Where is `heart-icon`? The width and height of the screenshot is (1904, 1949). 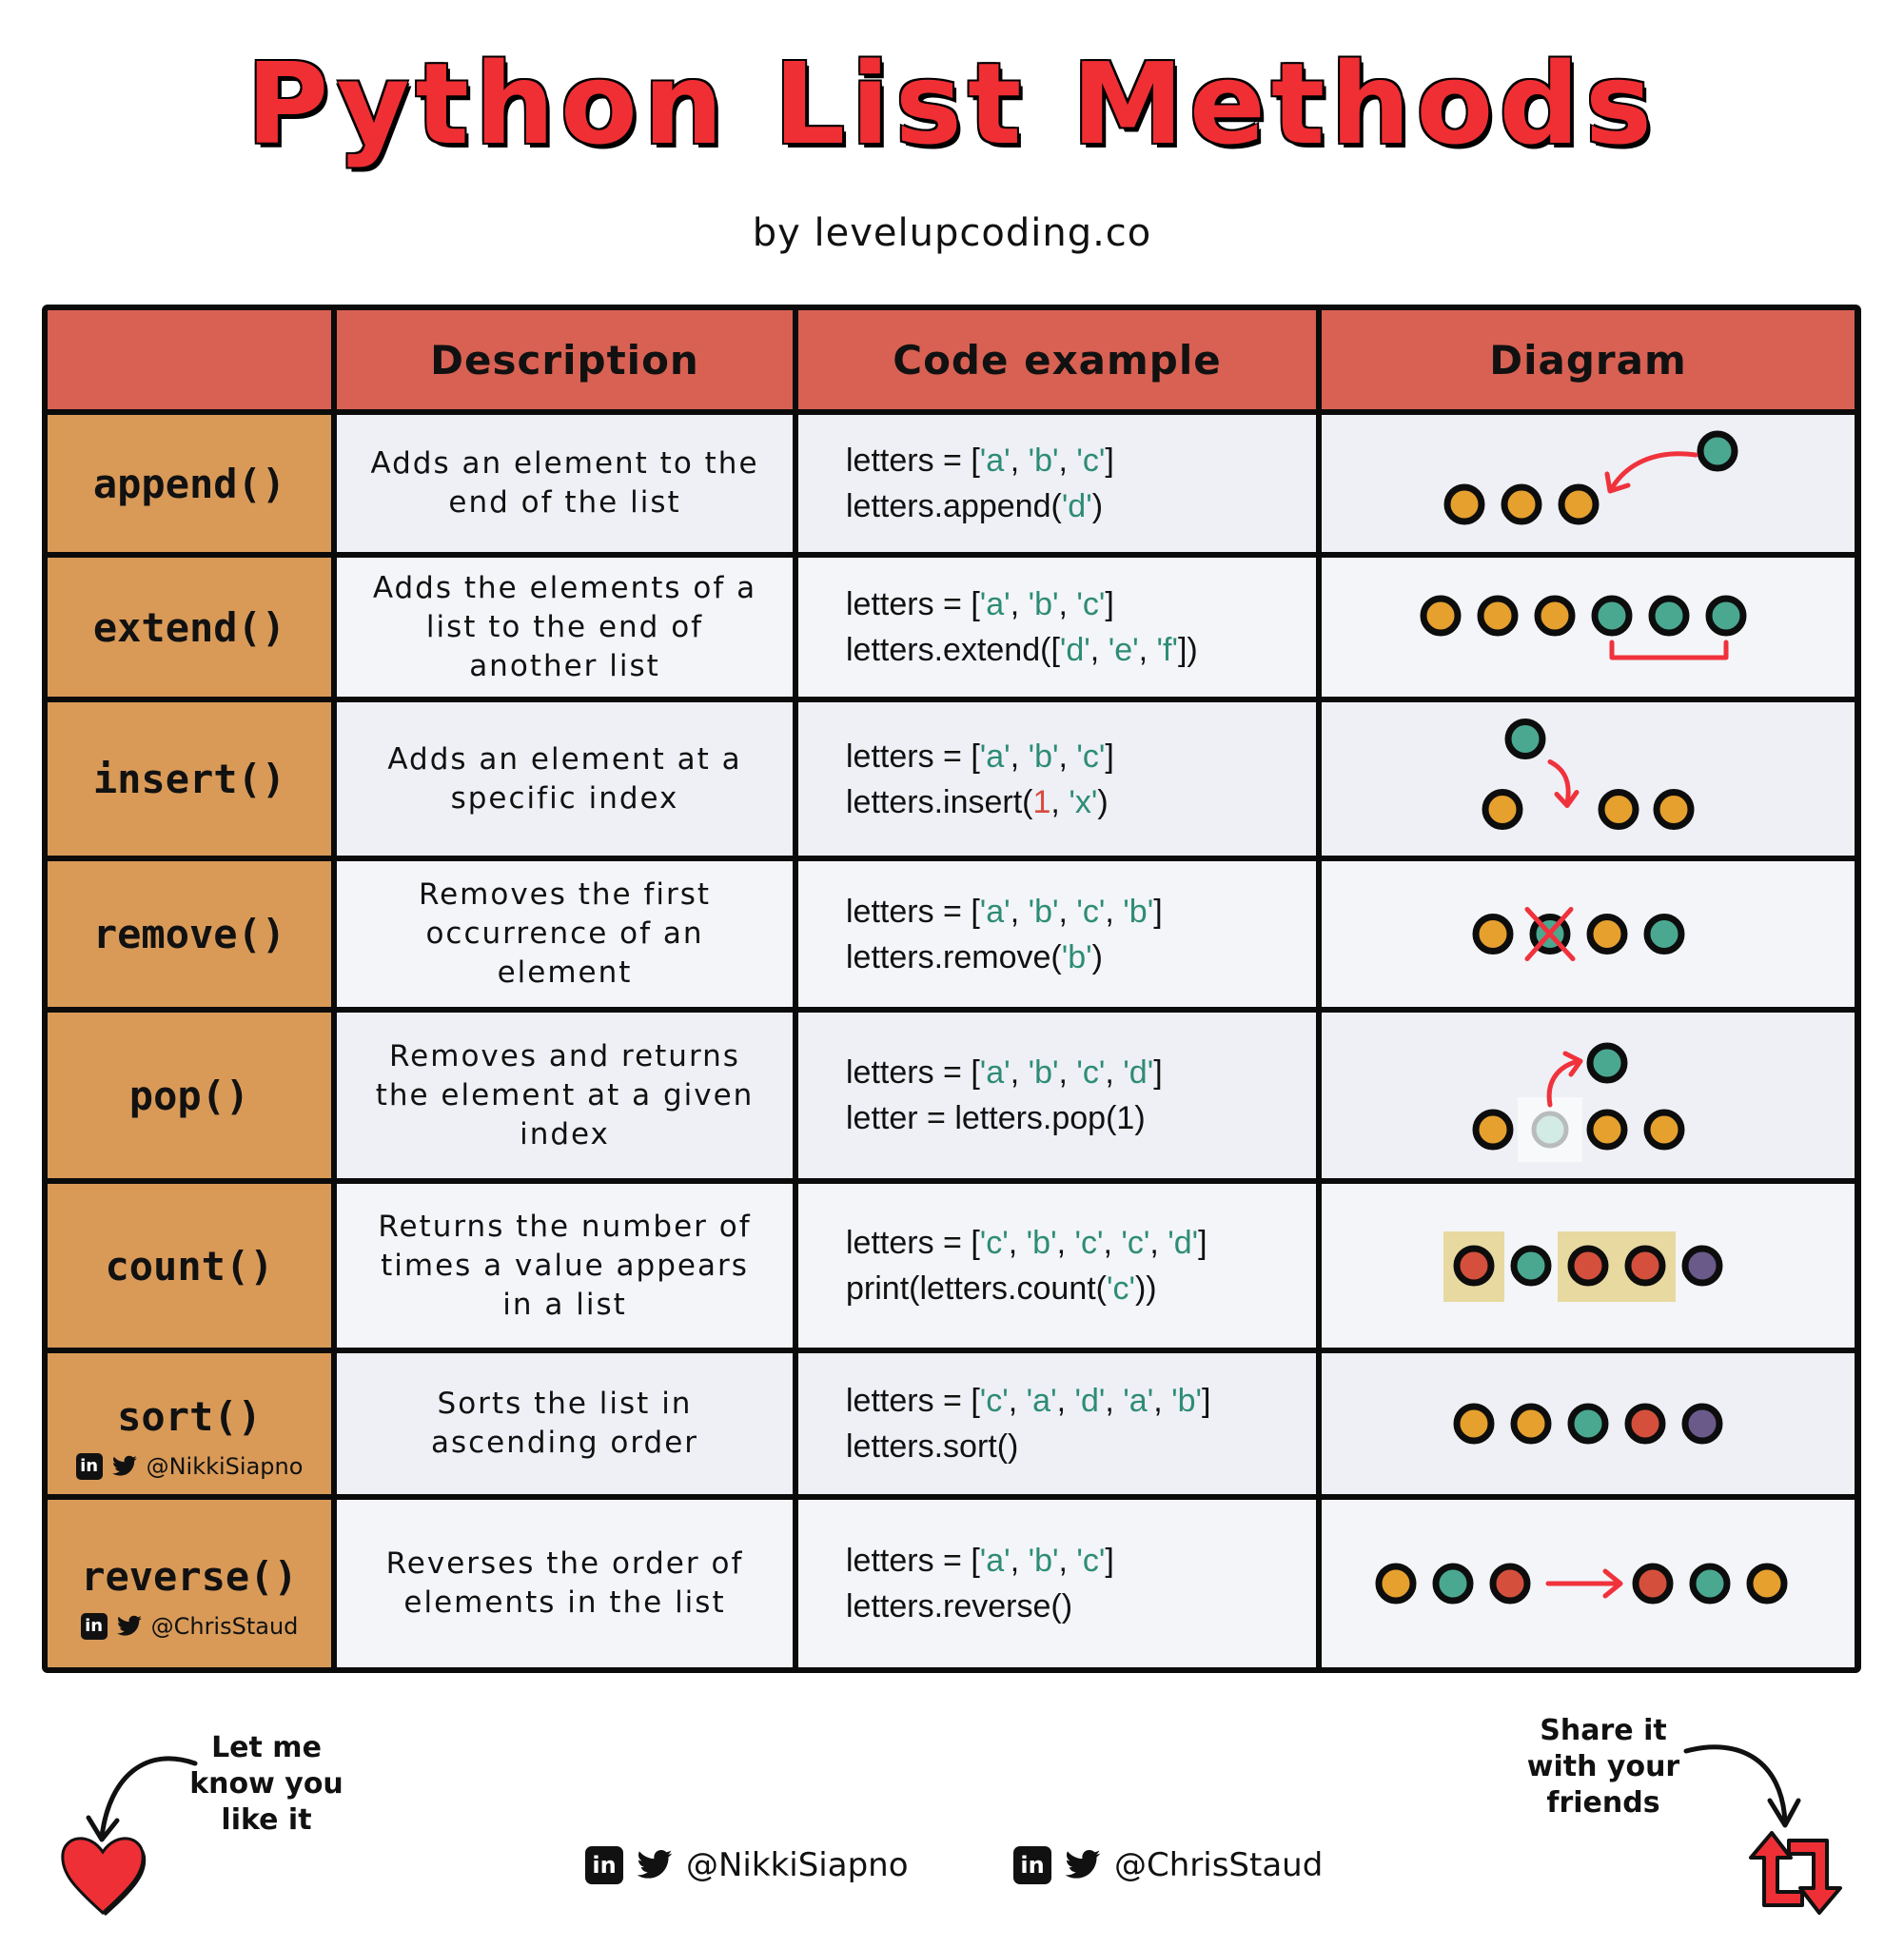 heart-icon is located at coordinates (102, 1872).